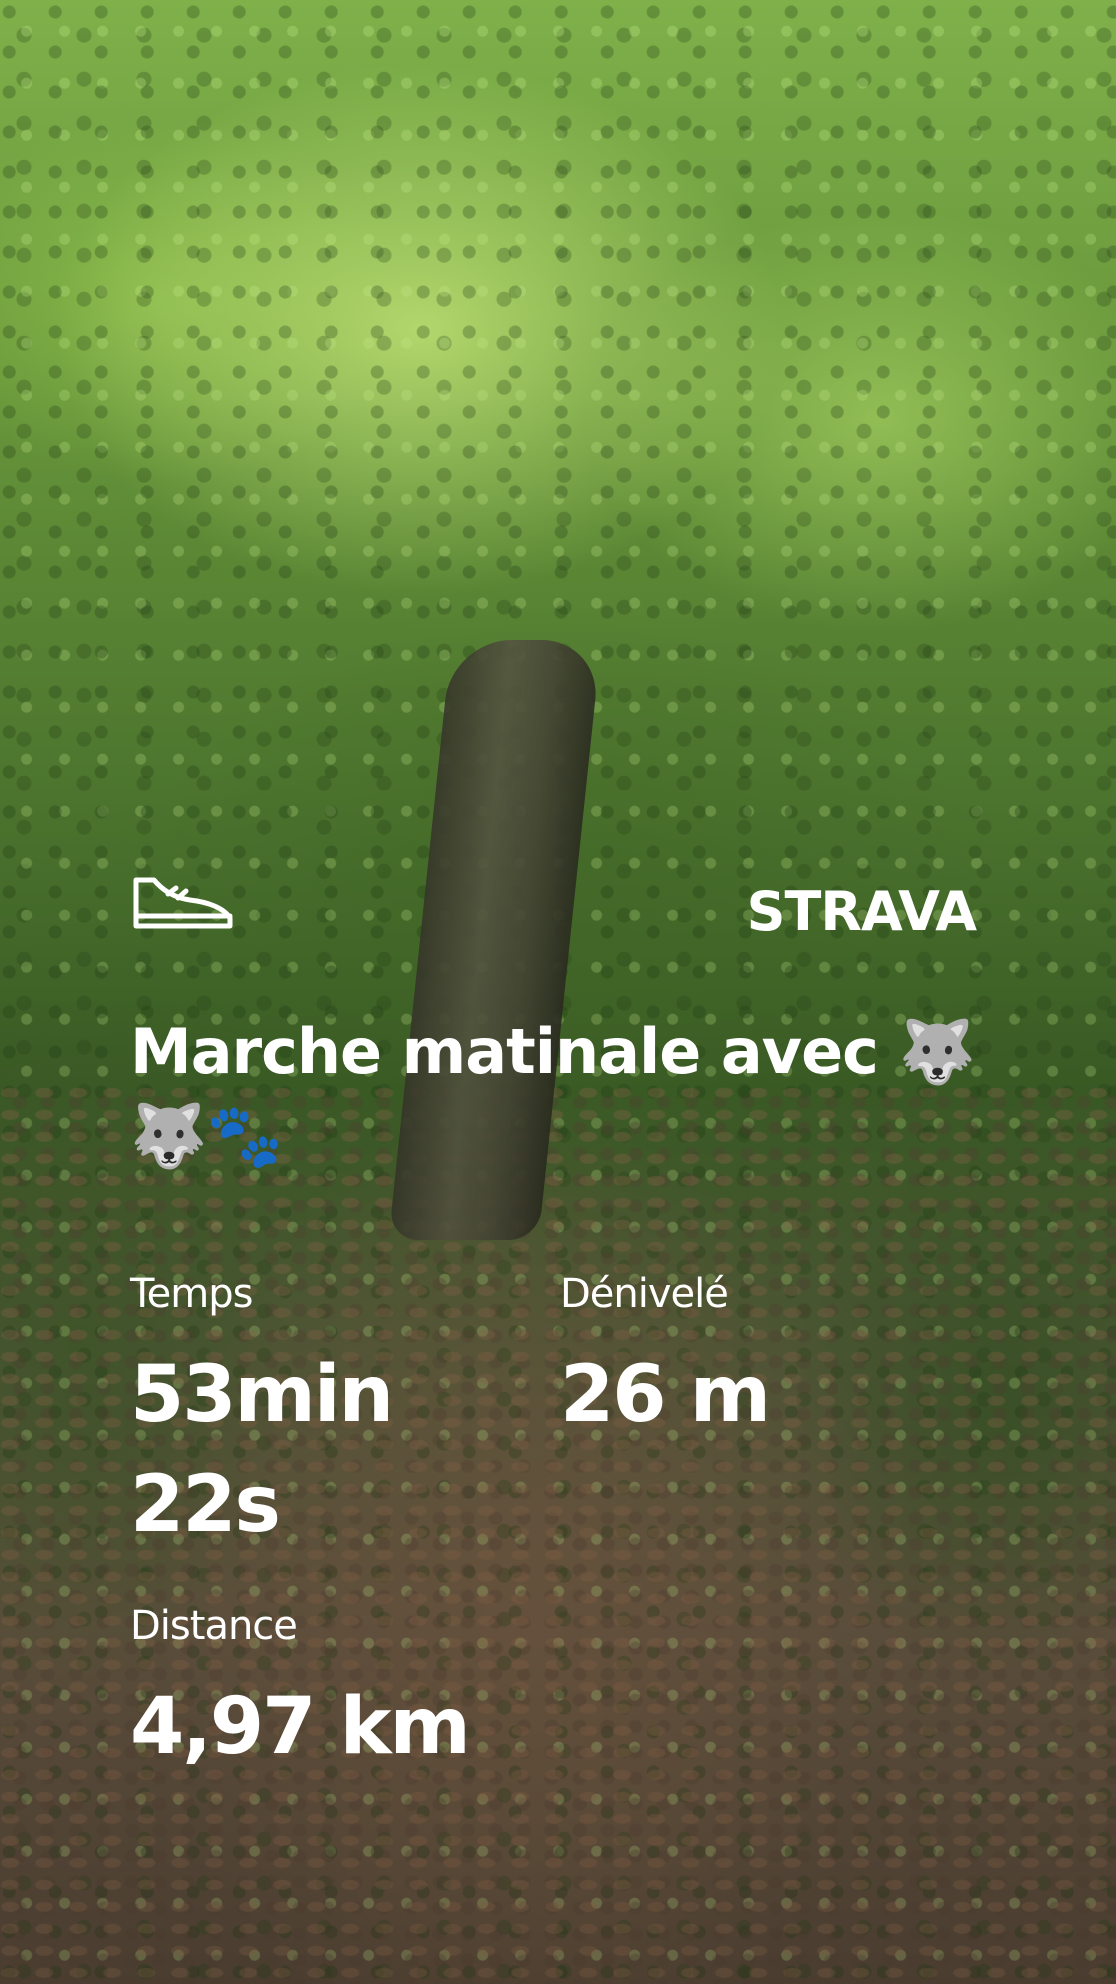 Image resolution: width=1116 pixels, height=1984 pixels. Describe the element at coordinates (644, 1294) in the screenshot. I see `elevation-label: Dénivelé` at that location.